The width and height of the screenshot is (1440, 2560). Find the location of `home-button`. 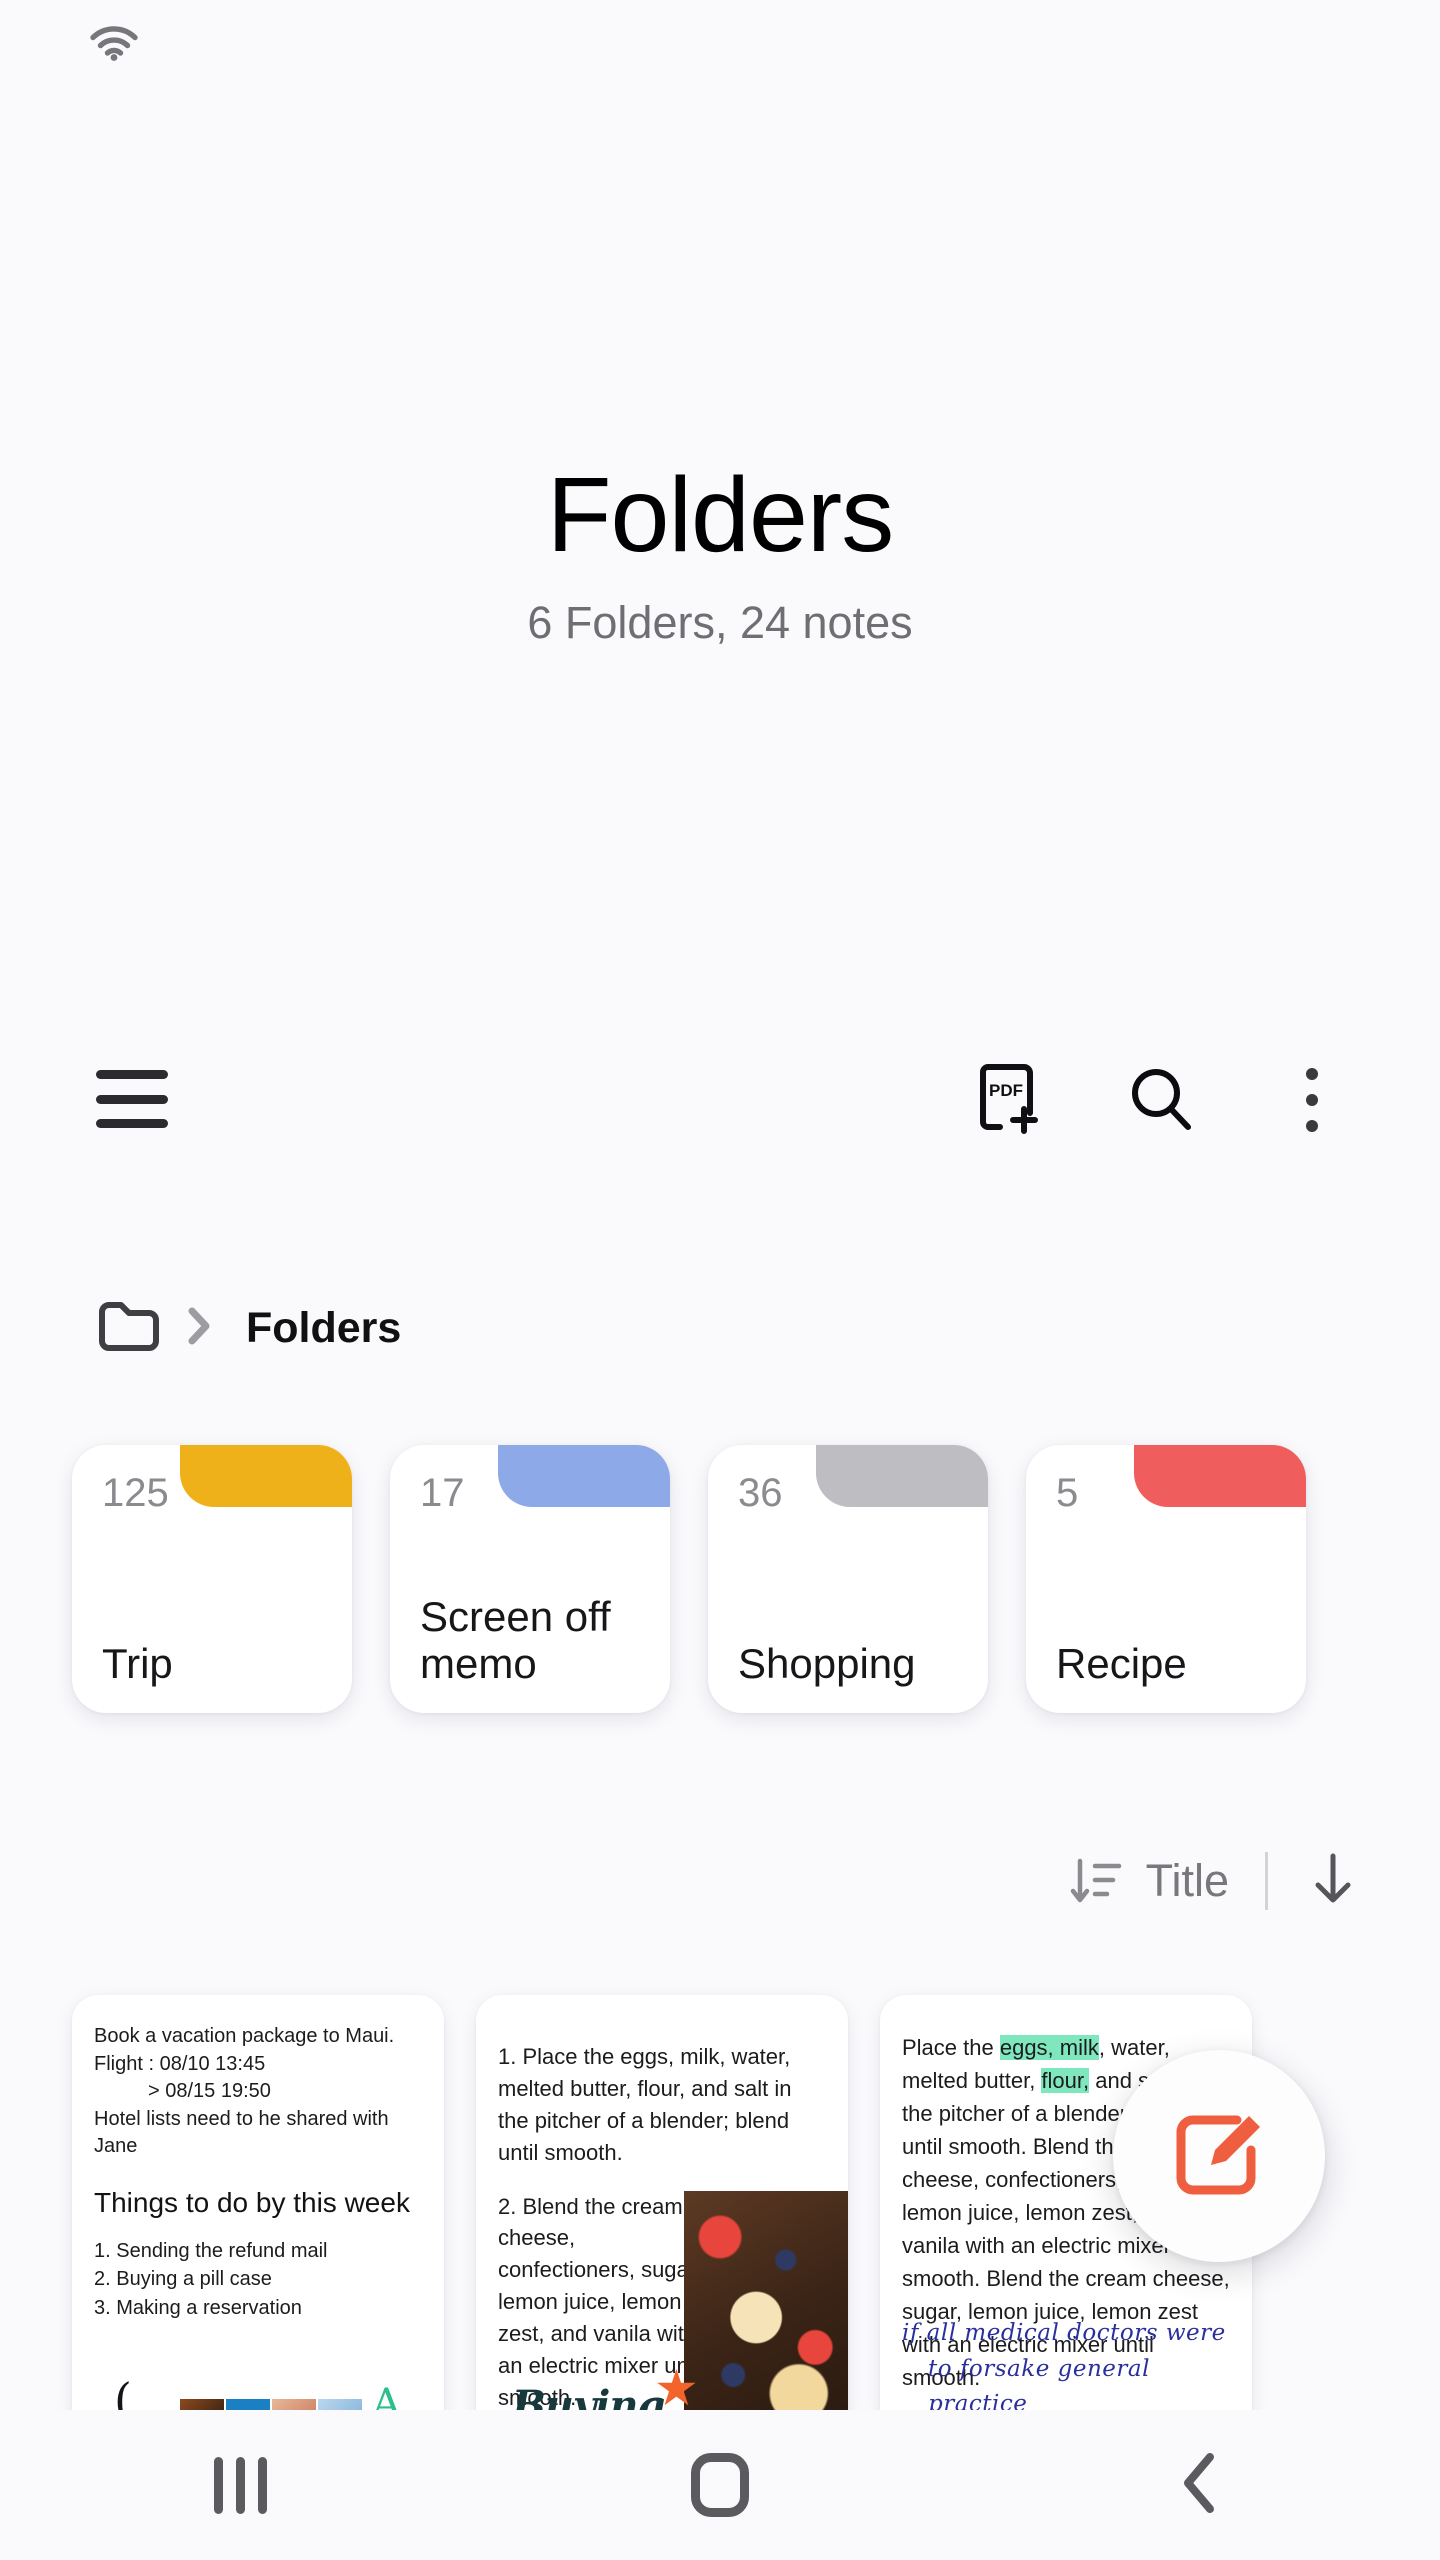

home-button is located at coordinates (720, 2485).